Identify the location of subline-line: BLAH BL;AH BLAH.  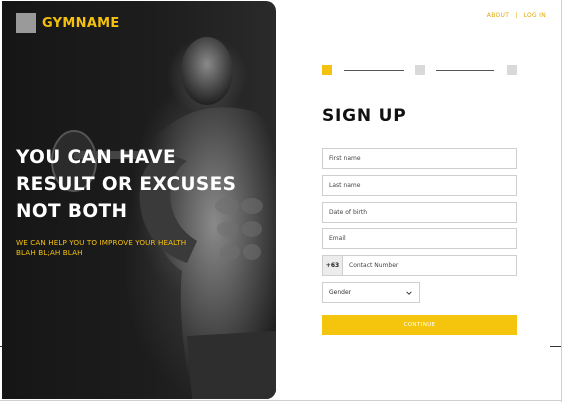
(49, 252).